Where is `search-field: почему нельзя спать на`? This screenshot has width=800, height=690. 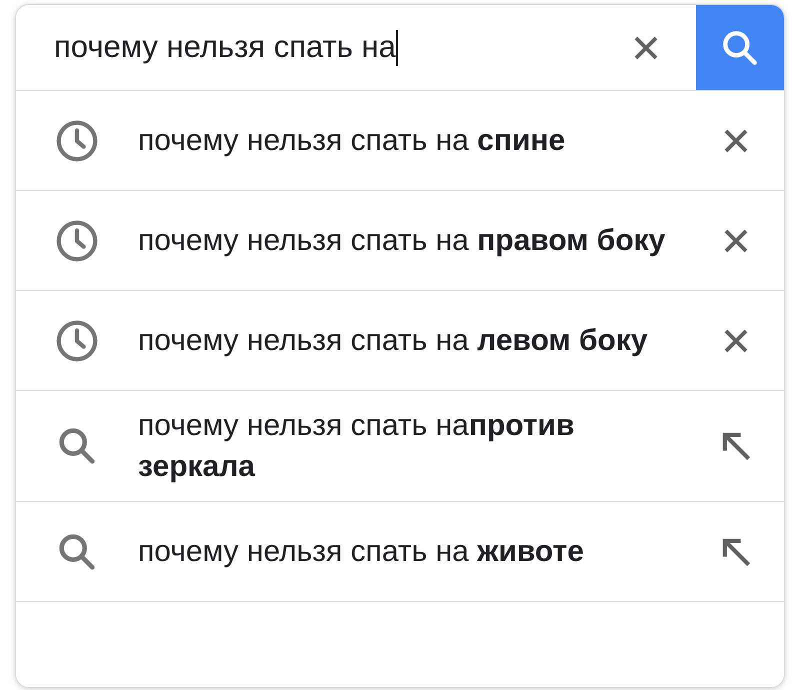
search-field: почему нельзя спать на is located at coordinates (306, 47).